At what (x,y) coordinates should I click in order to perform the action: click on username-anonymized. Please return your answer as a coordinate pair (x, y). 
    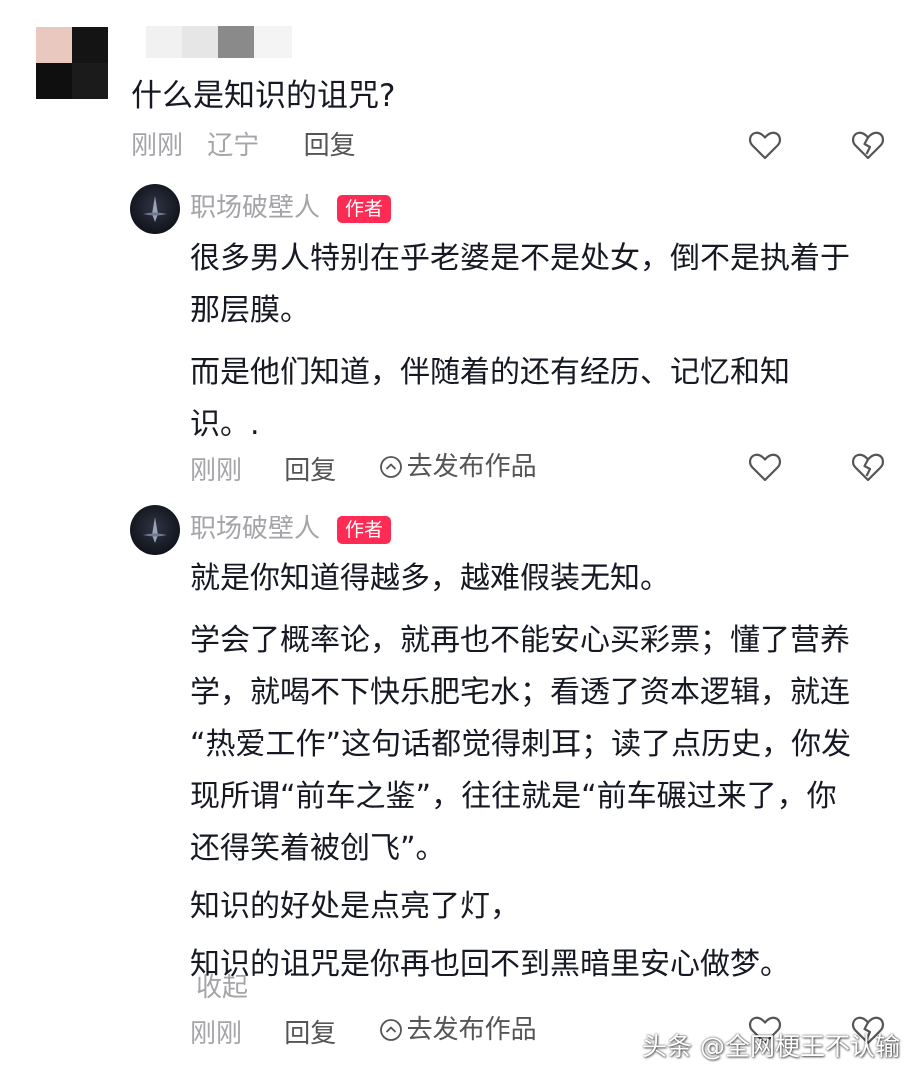
    Looking at the image, I should click on (219, 42).